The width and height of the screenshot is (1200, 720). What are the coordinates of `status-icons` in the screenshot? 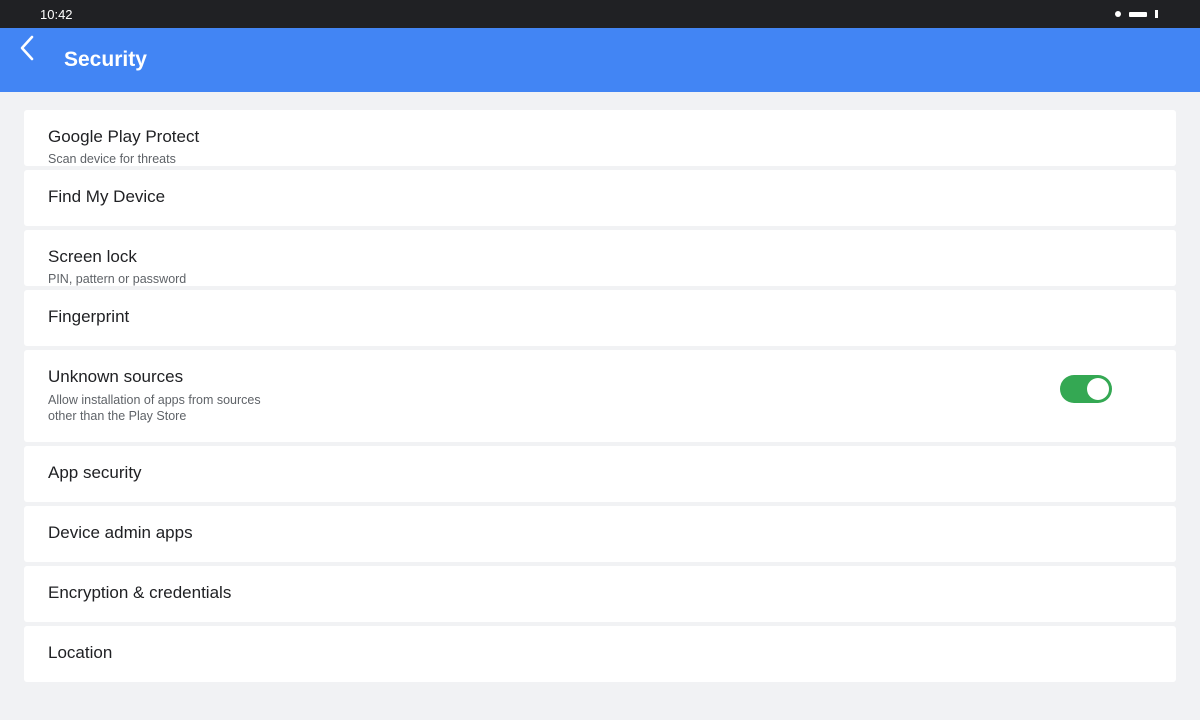 It's located at (1136, 14).